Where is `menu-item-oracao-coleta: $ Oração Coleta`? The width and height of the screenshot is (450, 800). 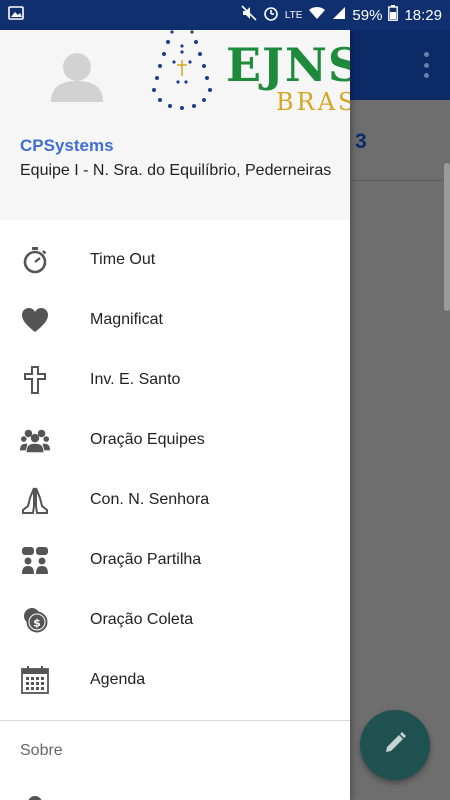 menu-item-oracao-coleta: $ Oração Coleta is located at coordinates (175, 620).